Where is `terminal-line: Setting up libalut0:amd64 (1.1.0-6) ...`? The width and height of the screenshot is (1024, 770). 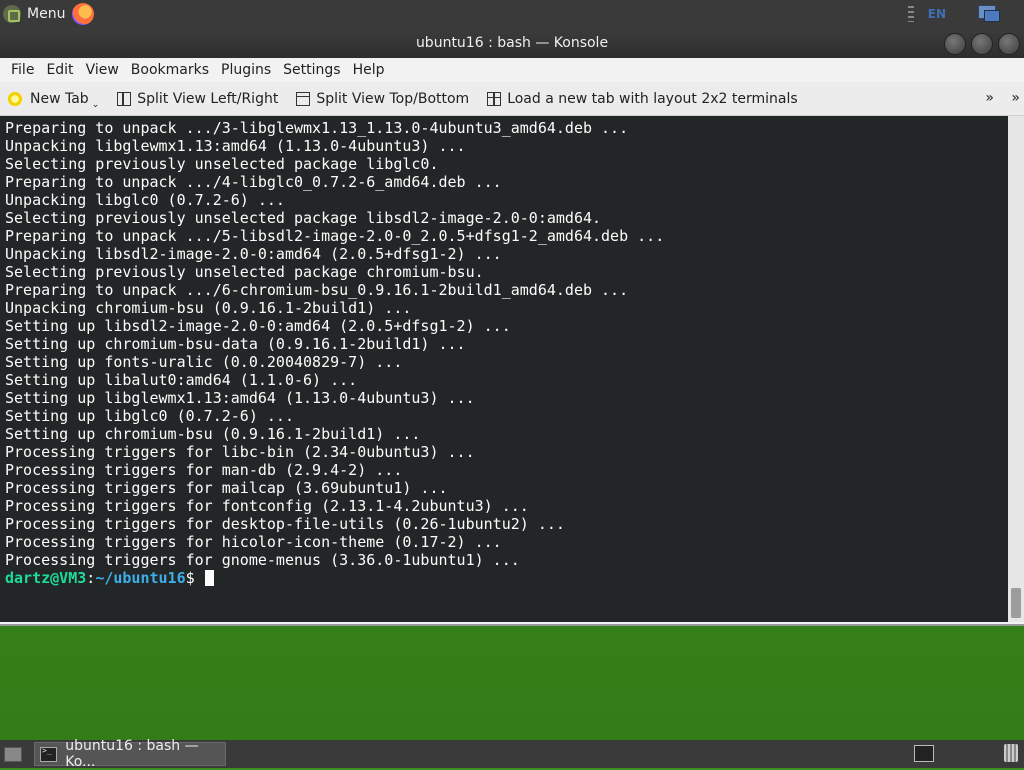 terminal-line: Setting up libalut0:amd64 (1.1.0-6) ... is located at coordinates (181, 380).